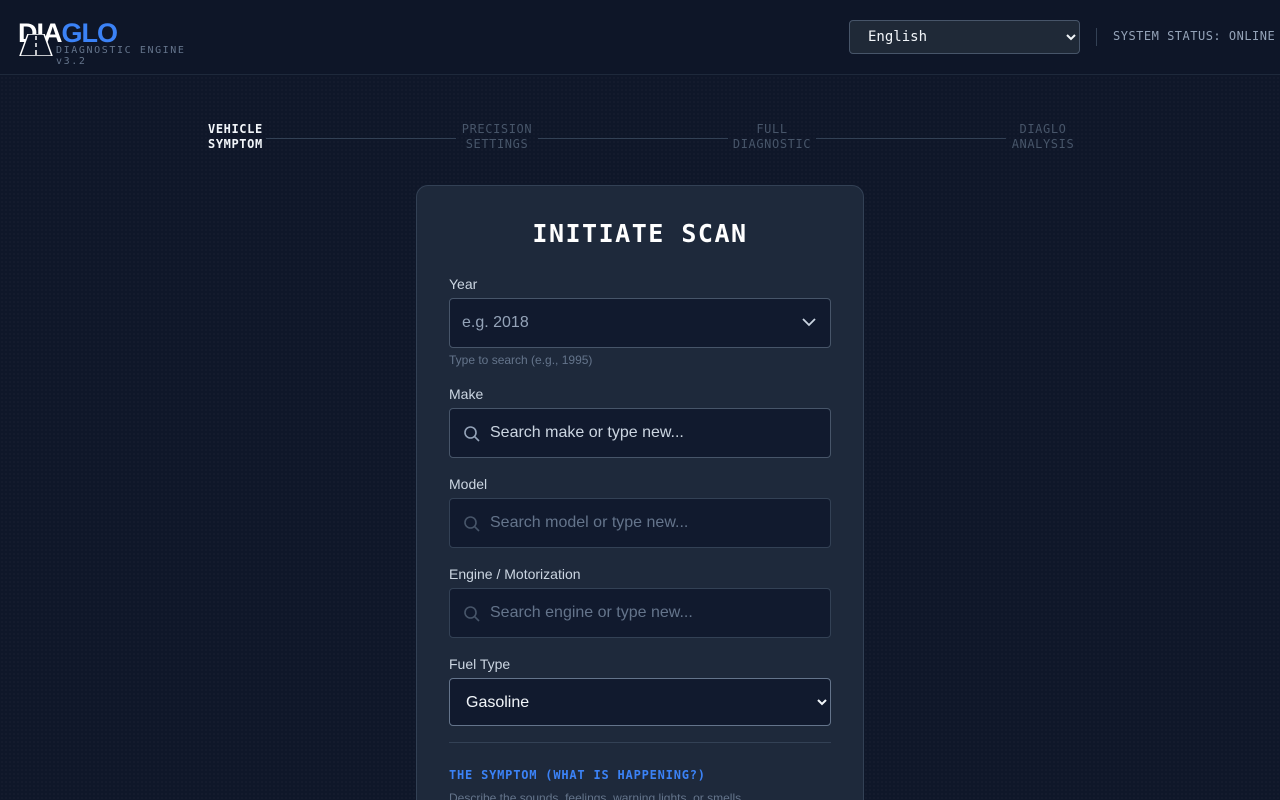 Image resolution: width=1280 pixels, height=800 pixels. What do you see at coordinates (1043, 144) in the screenshot?
I see `step-label-line2: ANALYSIS` at bounding box center [1043, 144].